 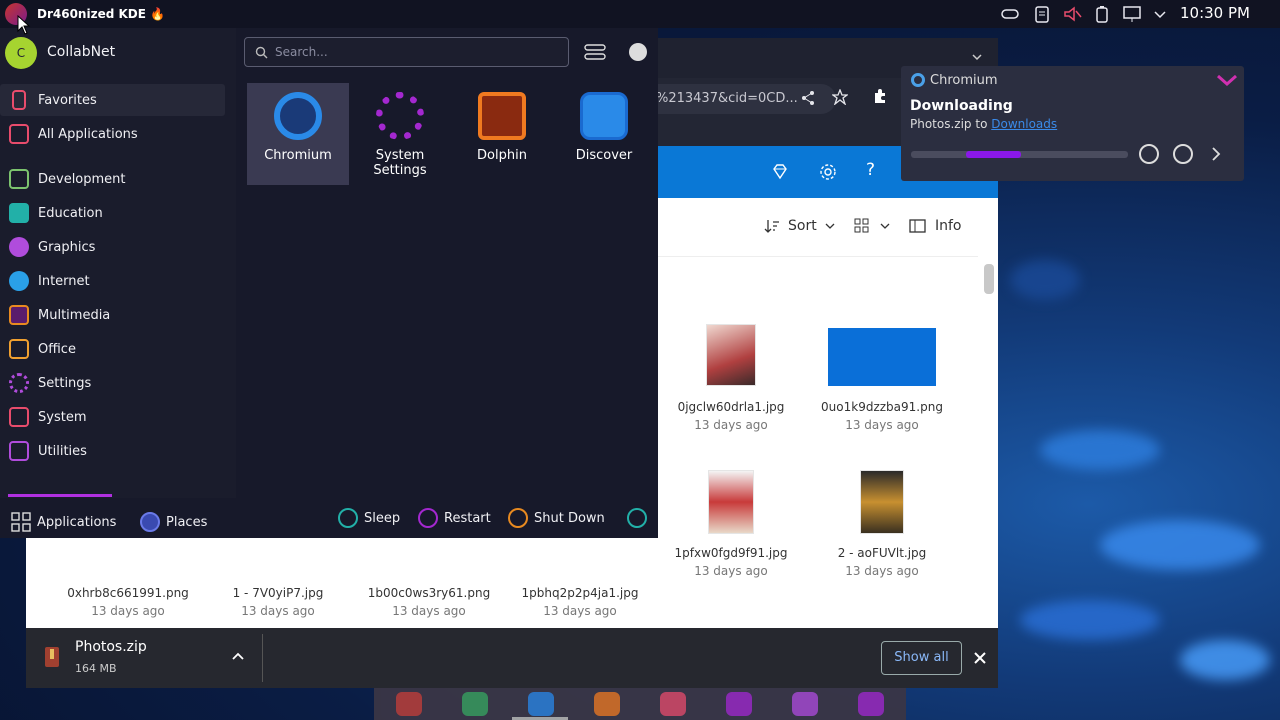 I want to click on file-tile: 0jgclw60drla1.jpg 13 days ago, so click(x=731, y=378).